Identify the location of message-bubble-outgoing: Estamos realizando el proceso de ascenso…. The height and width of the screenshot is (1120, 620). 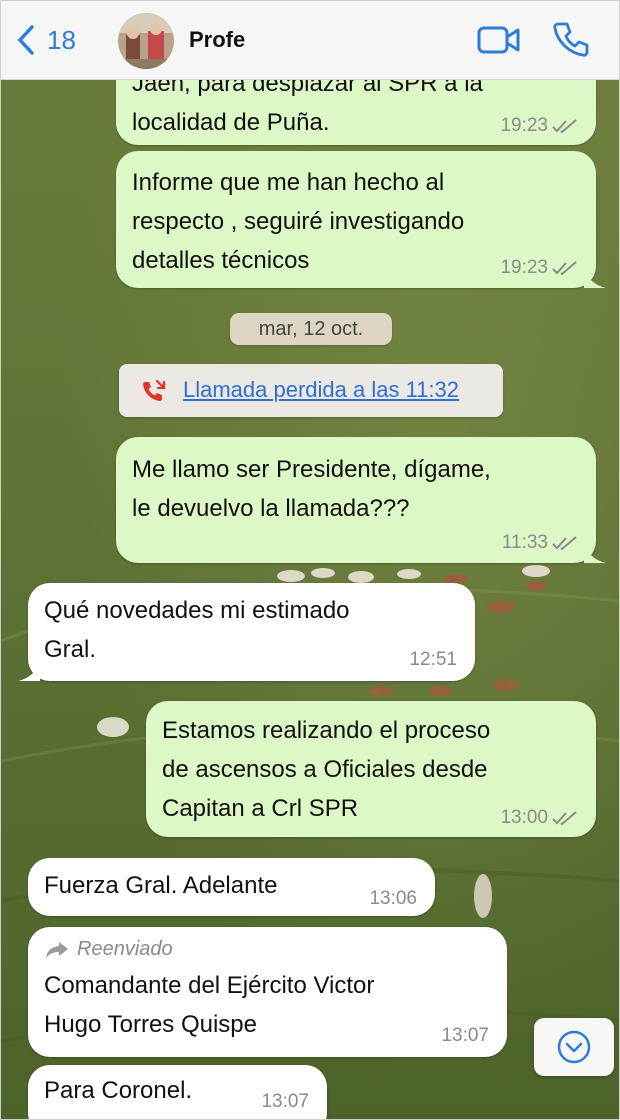
(371, 769).